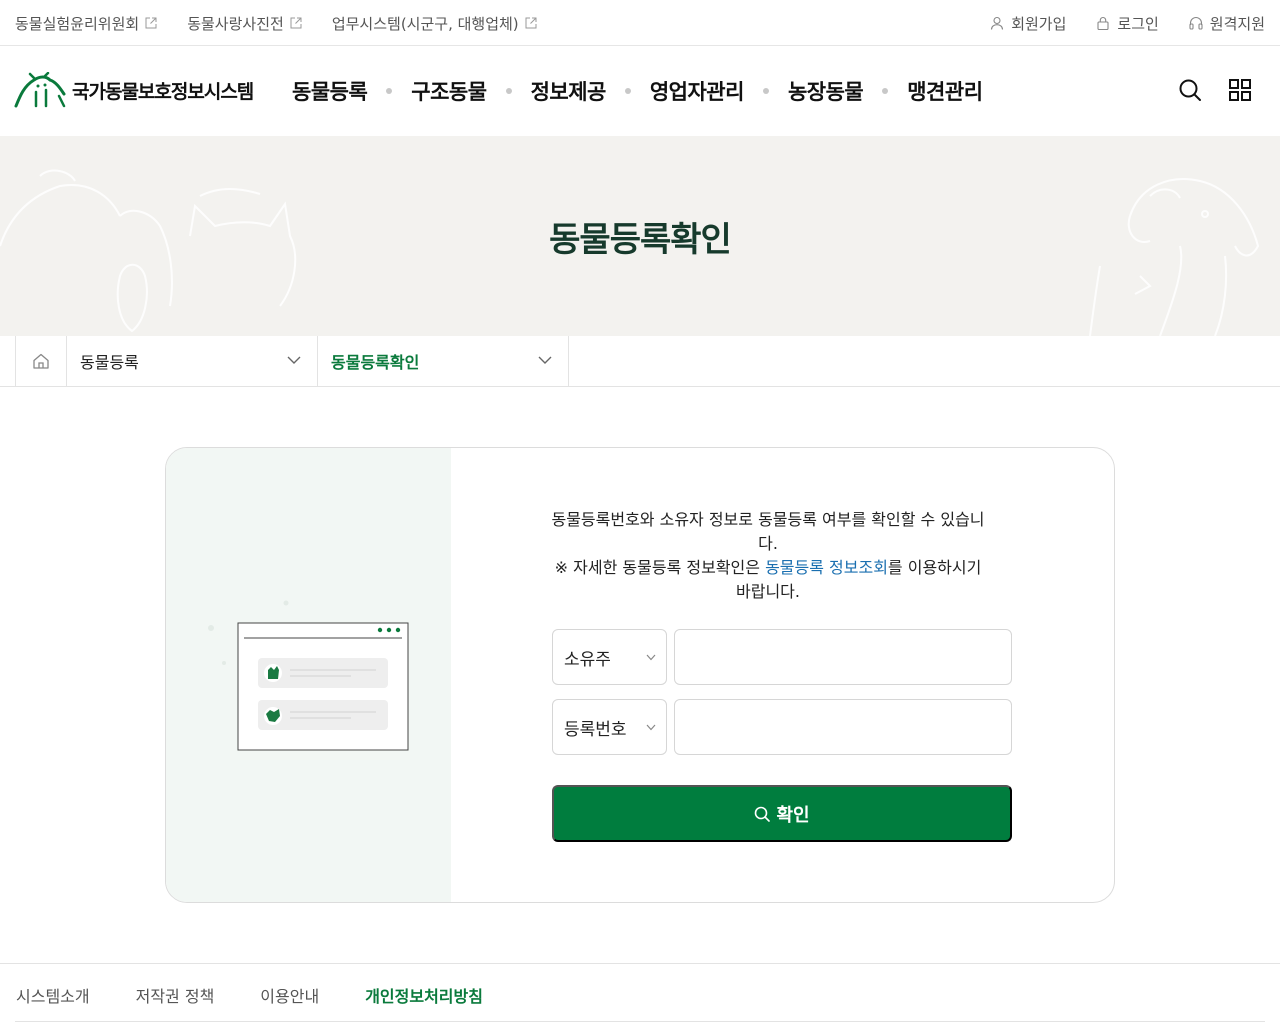  What do you see at coordinates (697, 91) in the screenshot?
I see `gnb-item-business-management: 영업자관리` at bounding box center [697, 91].